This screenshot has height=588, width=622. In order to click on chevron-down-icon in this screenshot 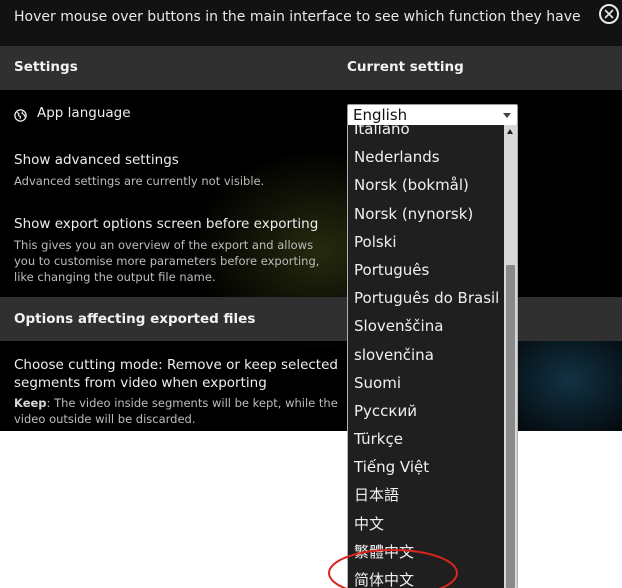, I will do `click(507, 115)`.